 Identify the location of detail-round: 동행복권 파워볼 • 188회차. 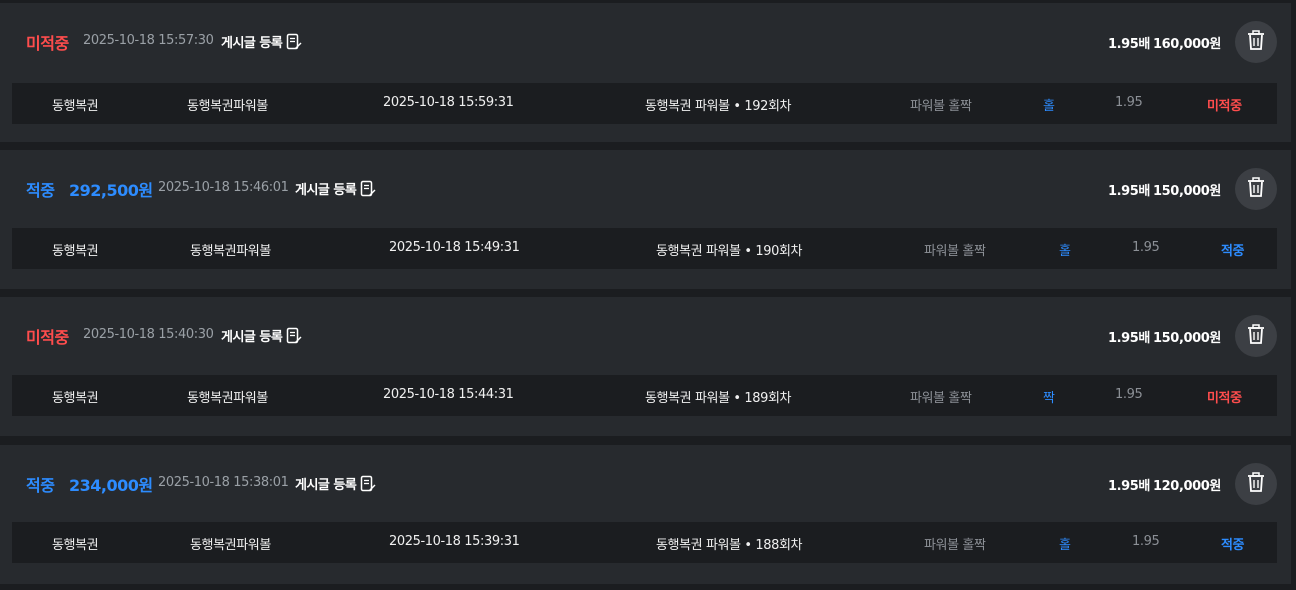
(729, 545).